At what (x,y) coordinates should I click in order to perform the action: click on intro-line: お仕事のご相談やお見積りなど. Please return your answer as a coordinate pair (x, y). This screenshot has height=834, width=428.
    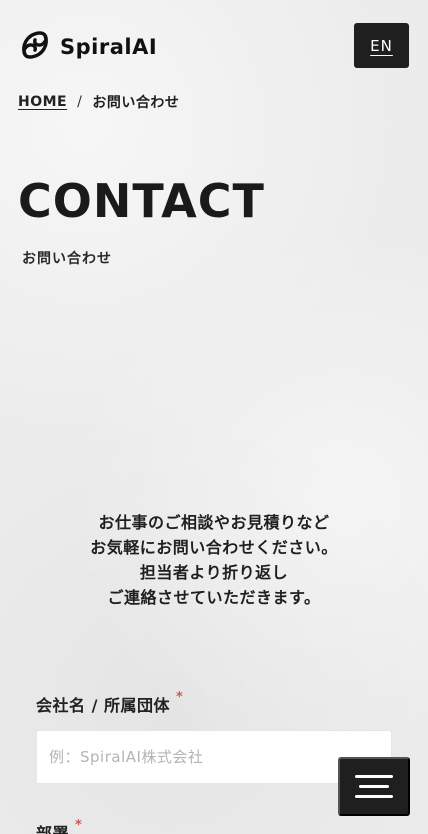
    Looking at the image, I should click on (214, 522).